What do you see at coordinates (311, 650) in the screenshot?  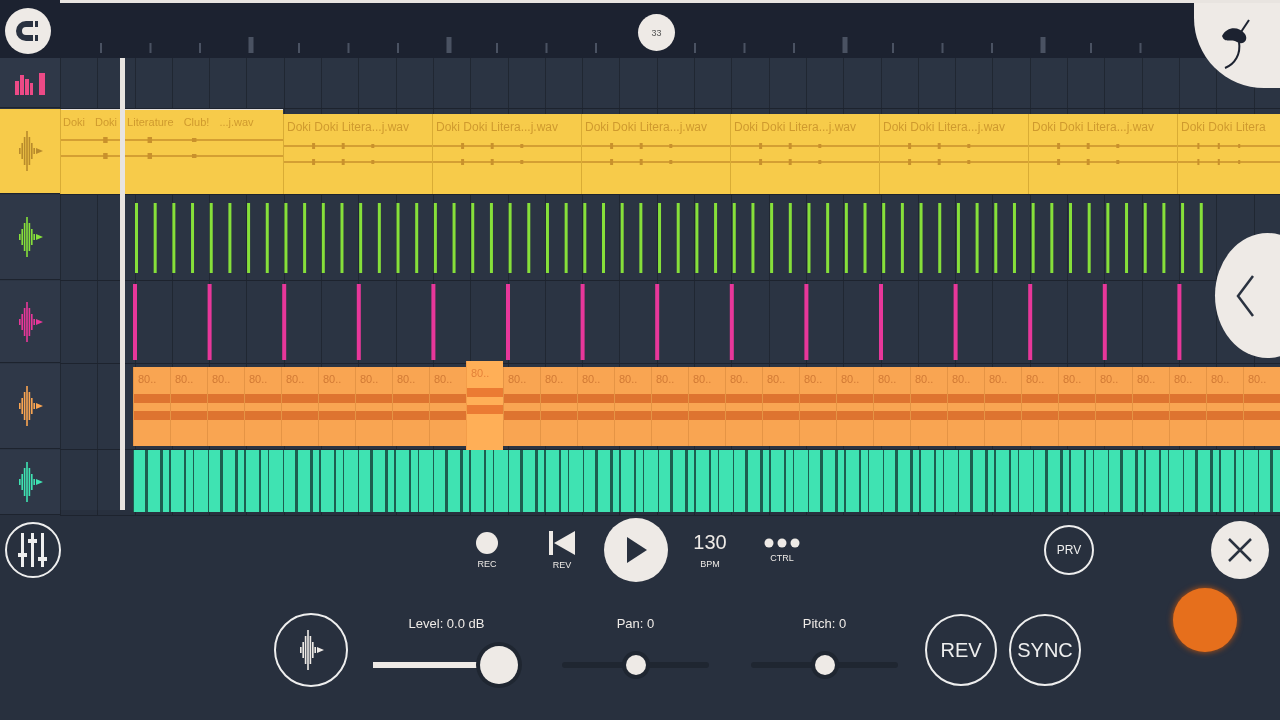 I see `sample-button` at bounding box center [311, 650].